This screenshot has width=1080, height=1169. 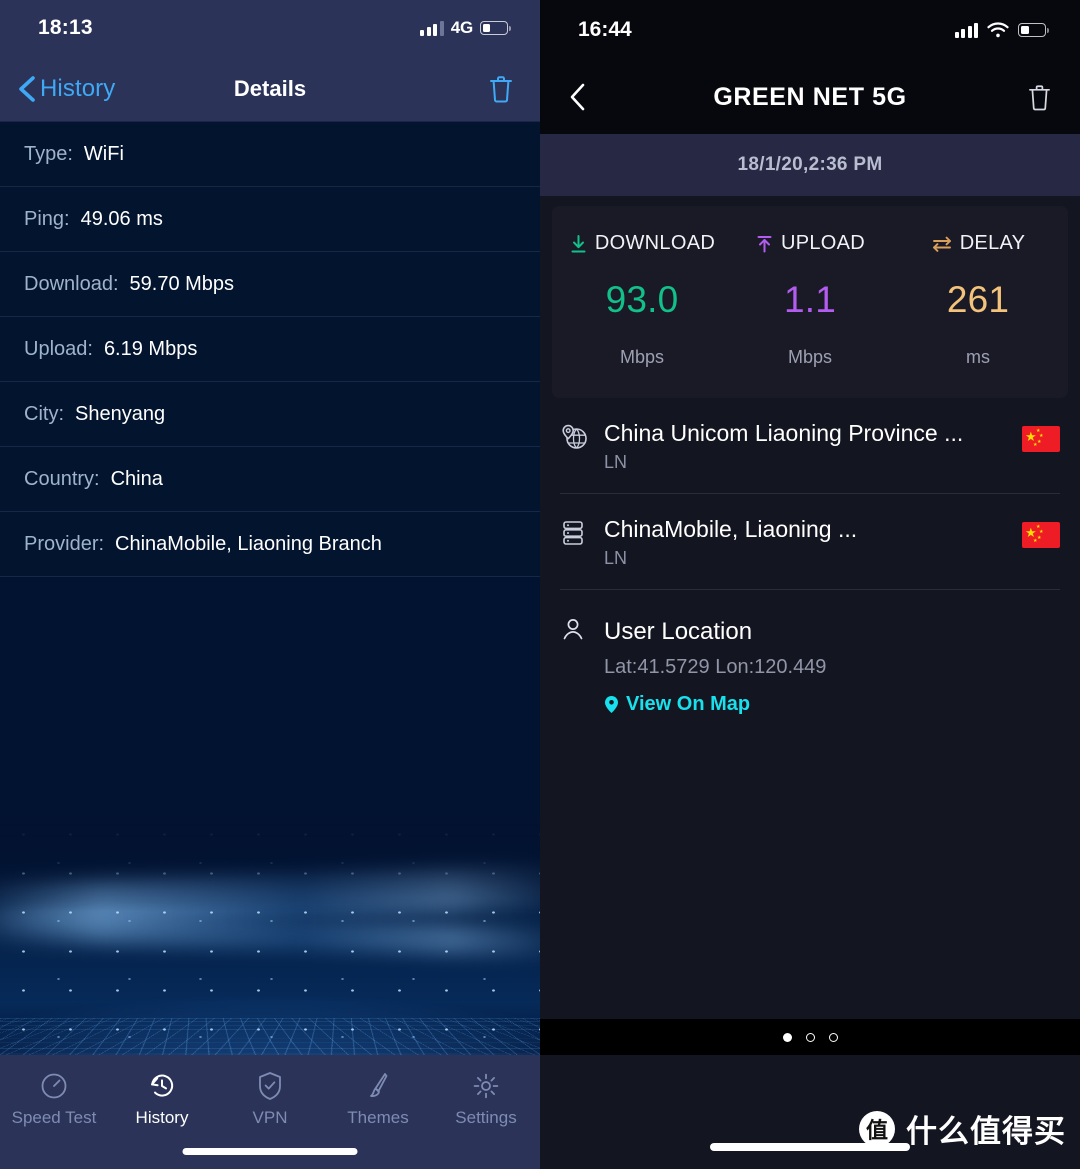 I want to click on server-stack-icon, so click(x=582, y=534).